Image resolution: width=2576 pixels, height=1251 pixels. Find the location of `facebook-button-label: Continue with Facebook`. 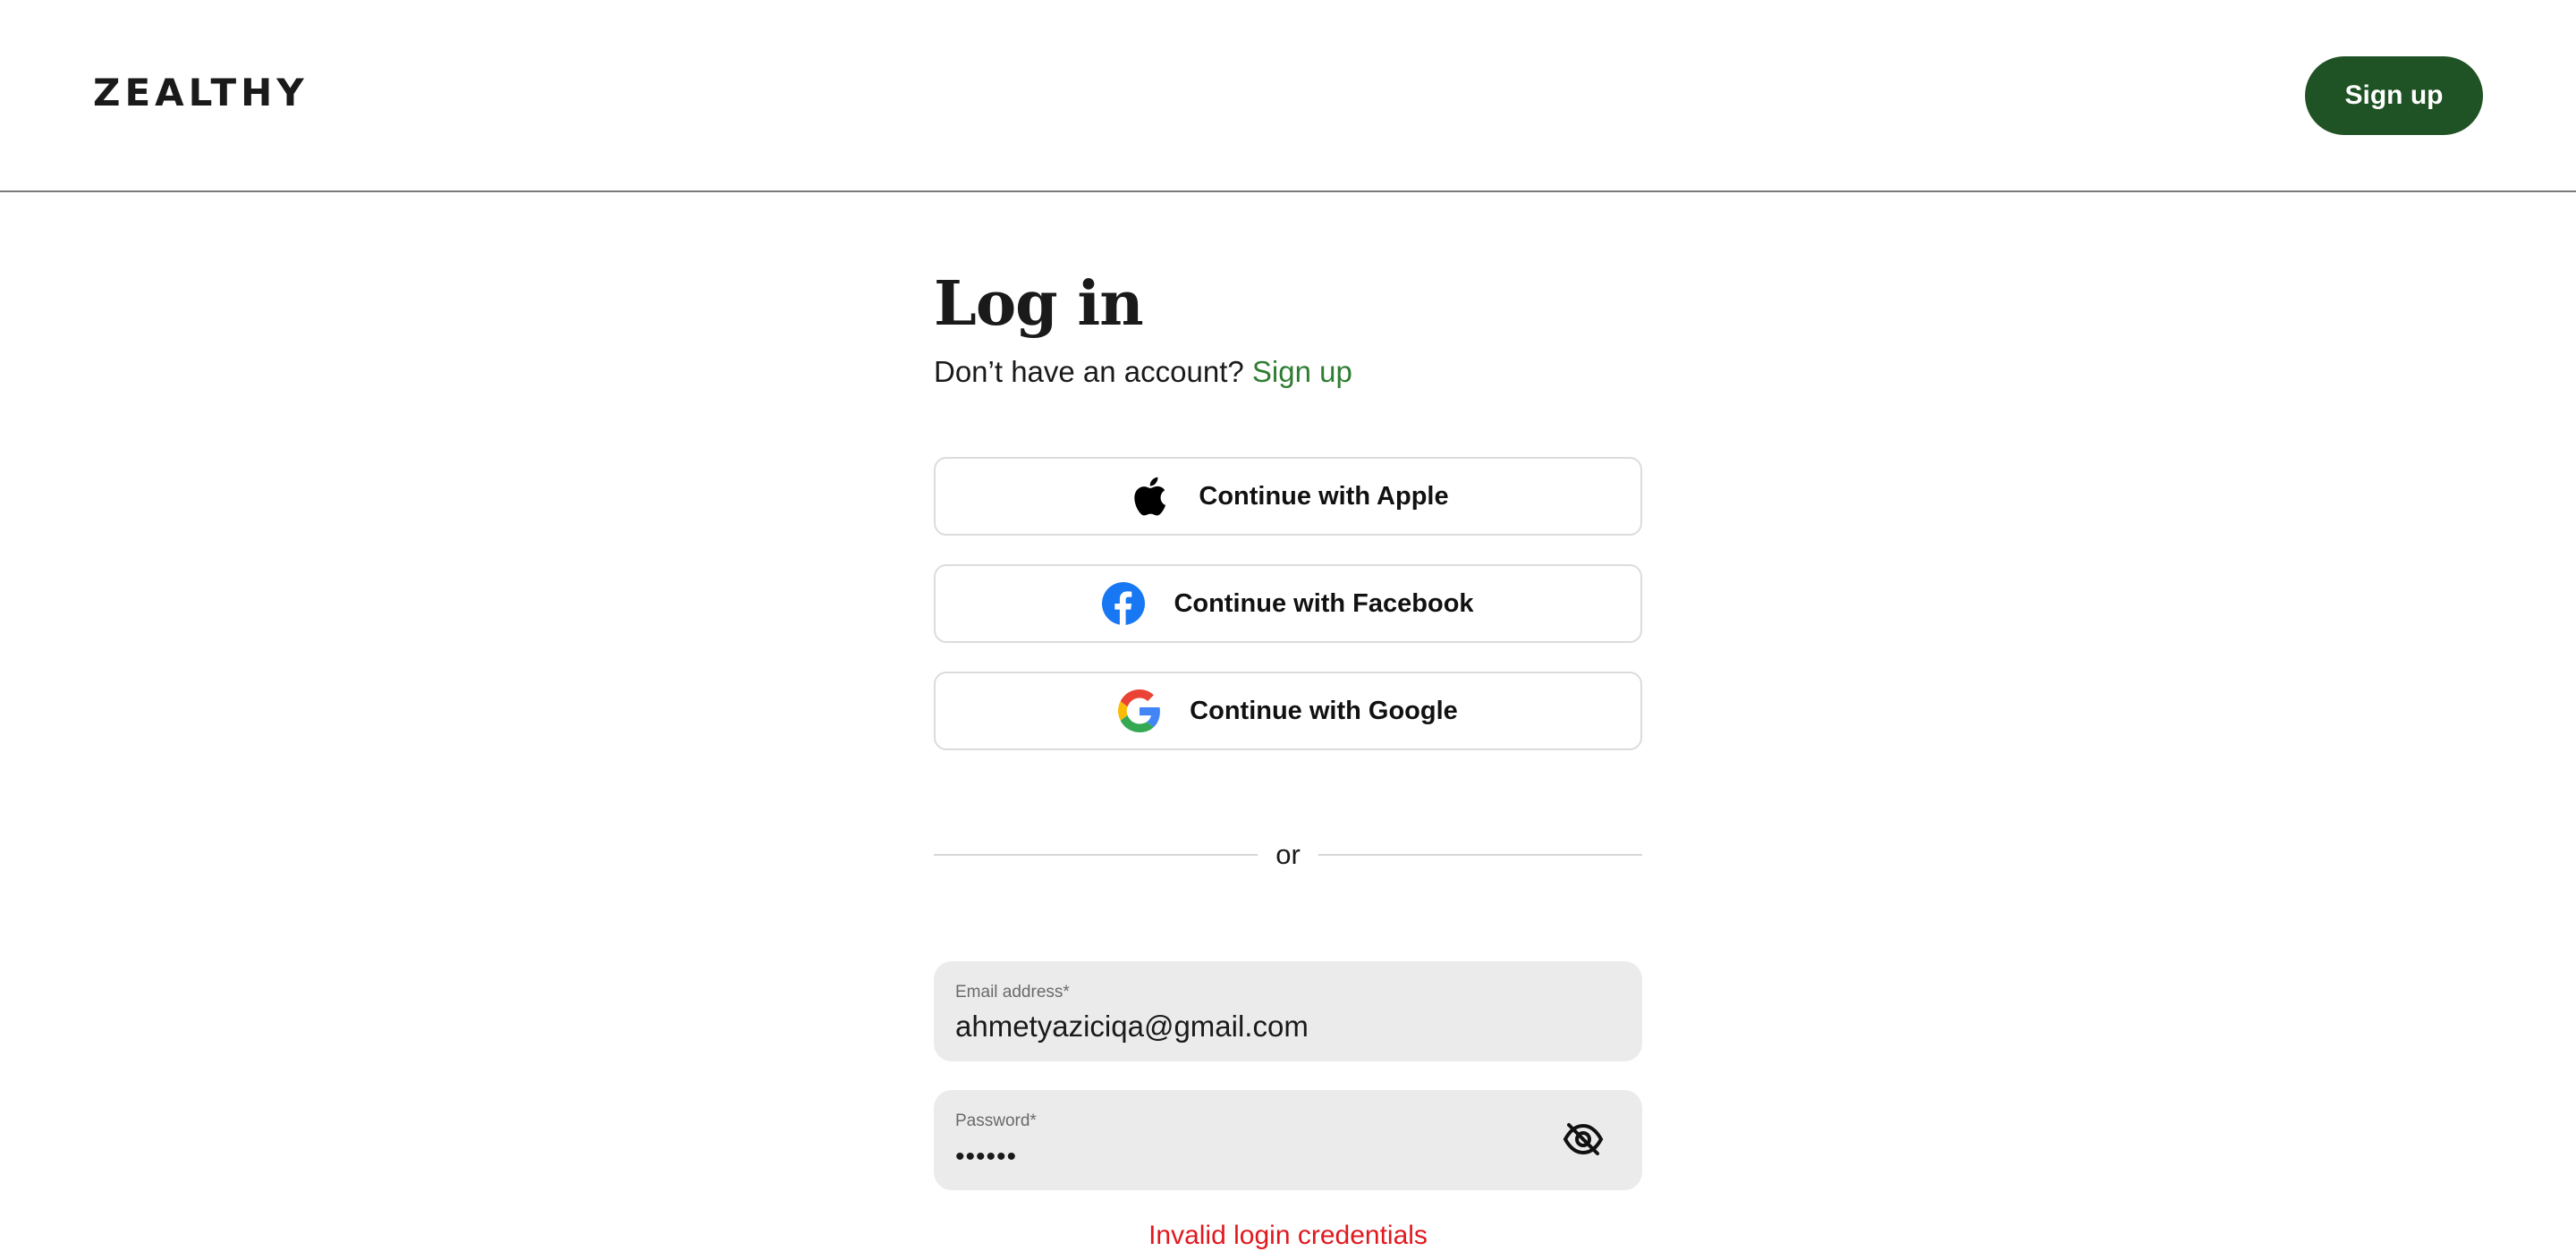

facebook-button-label: Continue with Facebook is located at coordinates (1324, 603).